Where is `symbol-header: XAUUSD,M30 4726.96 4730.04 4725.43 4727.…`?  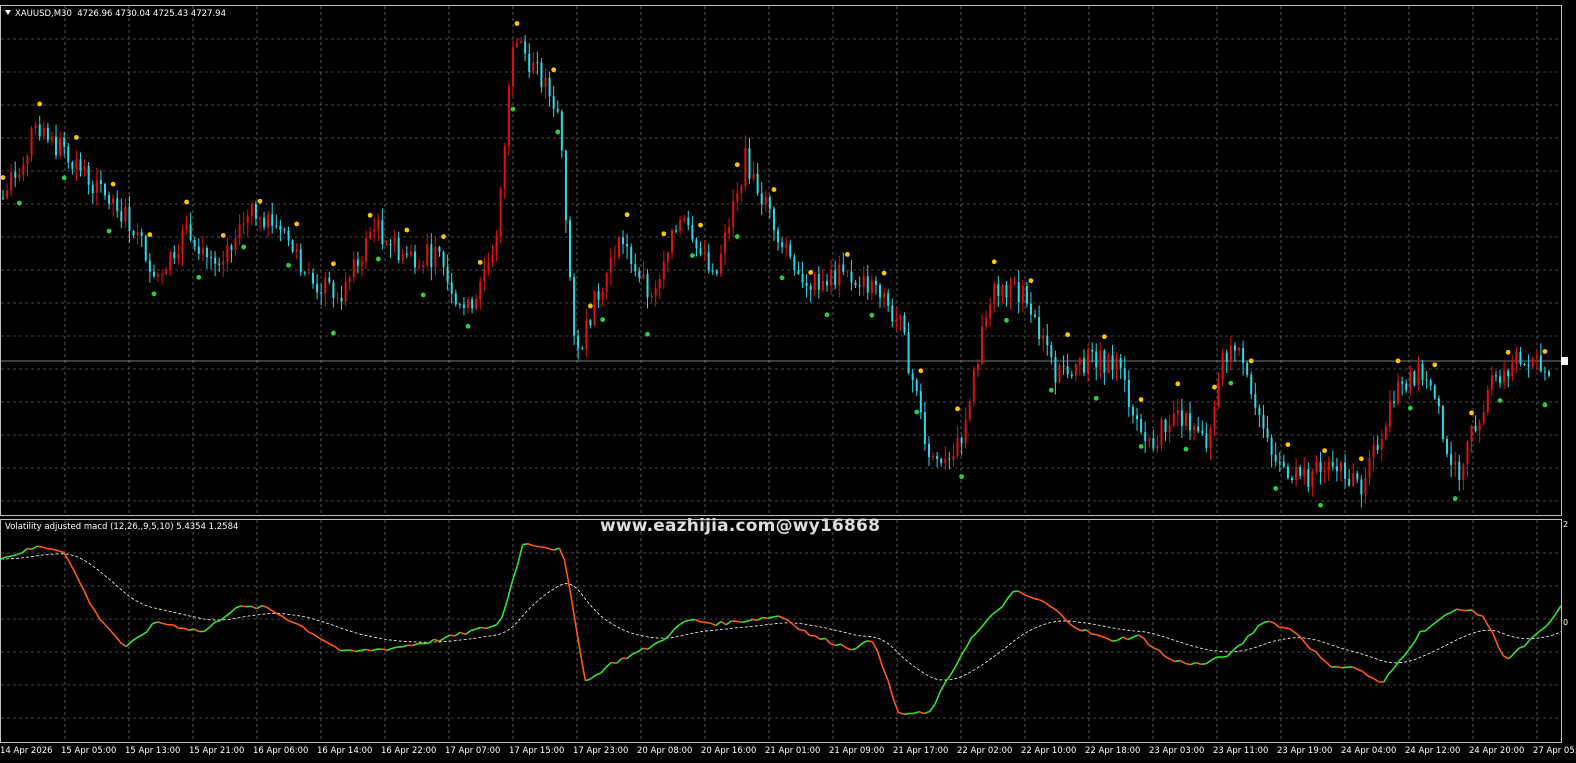 symbol-header: XAUUSD,M30 4726.96 4730.04 4725.43 4727.… is located at coordinates (115, 14).